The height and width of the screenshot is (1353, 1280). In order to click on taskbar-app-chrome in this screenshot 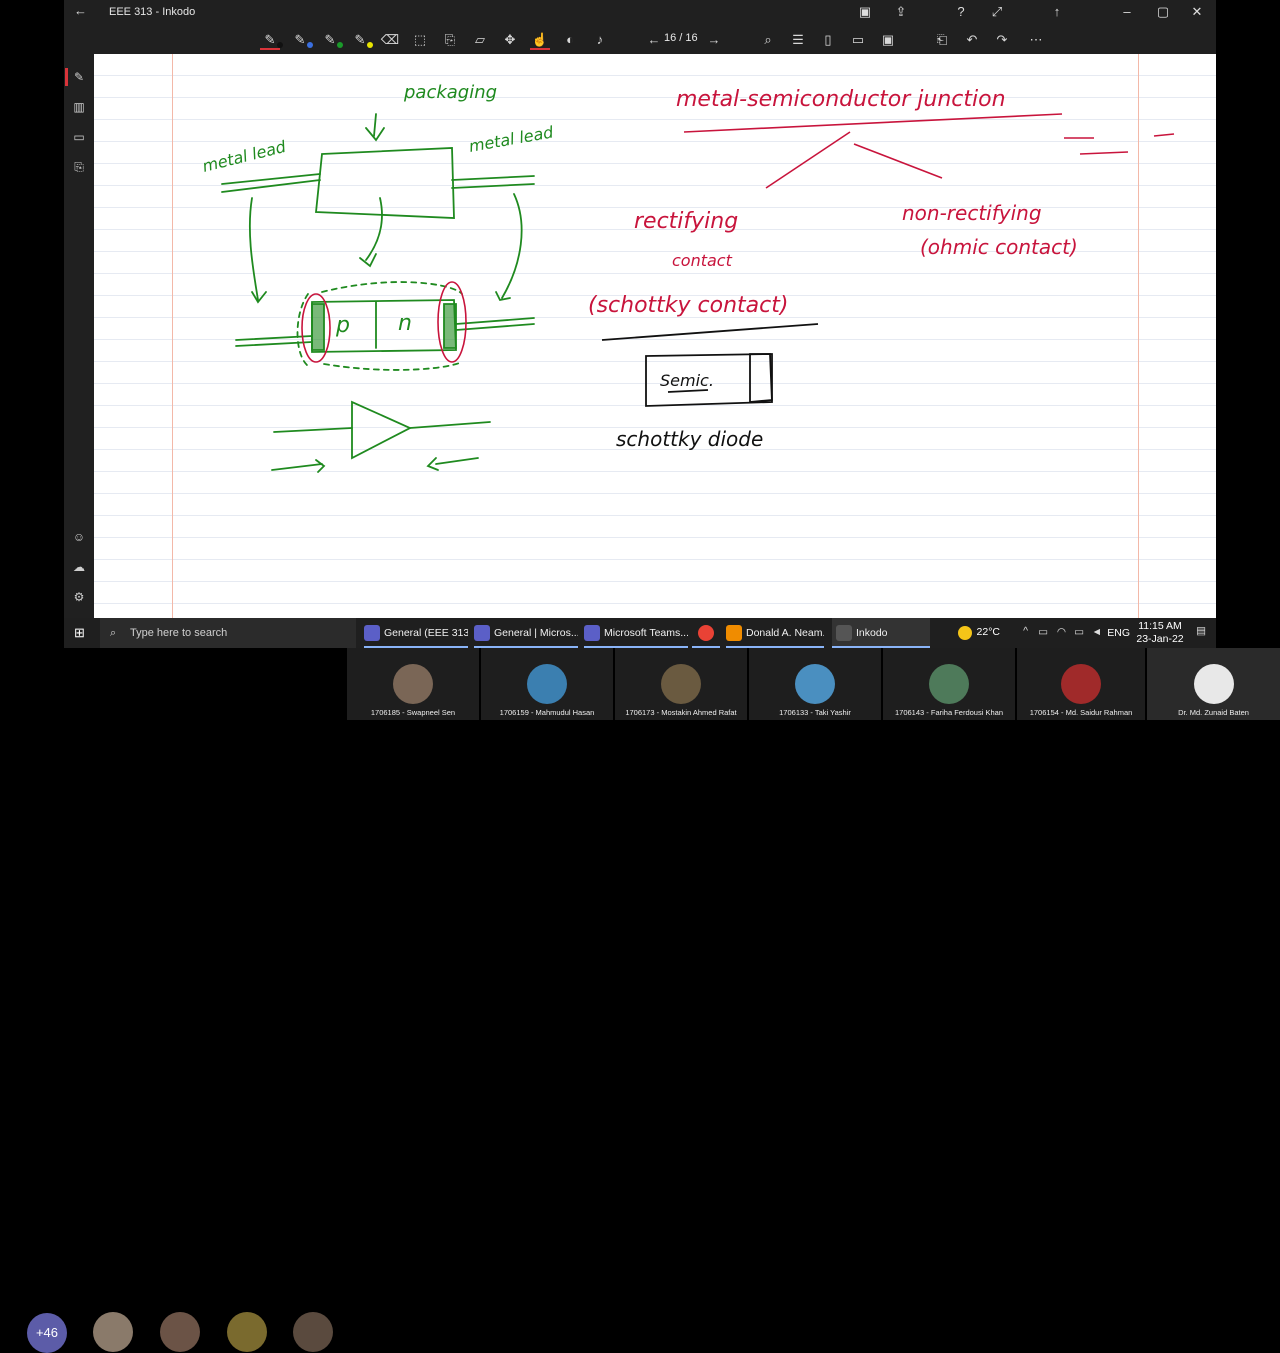, I will do `click(706, 633)`.